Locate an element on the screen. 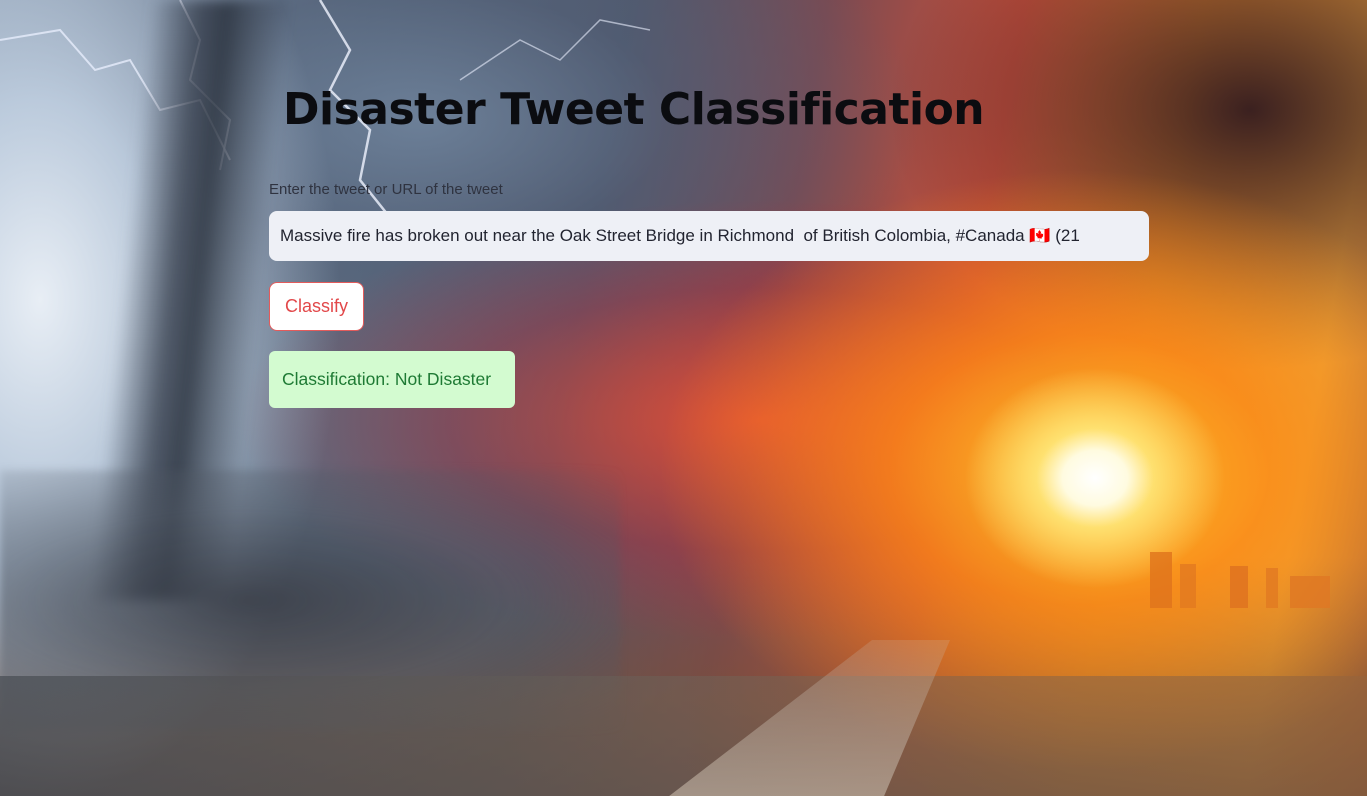  classify-button: Classify is located at coordinates (316, 306).